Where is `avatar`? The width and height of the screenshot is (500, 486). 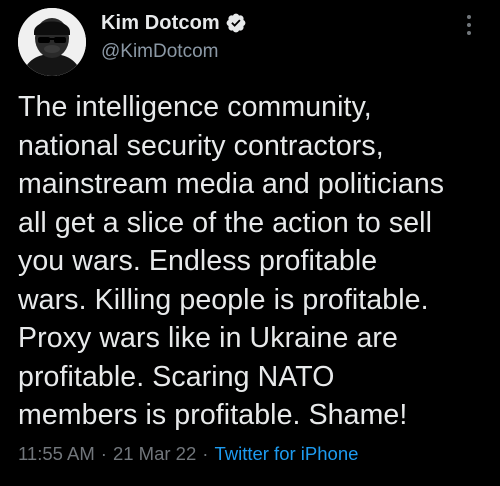 avatar is located at coordinates (52, 42).